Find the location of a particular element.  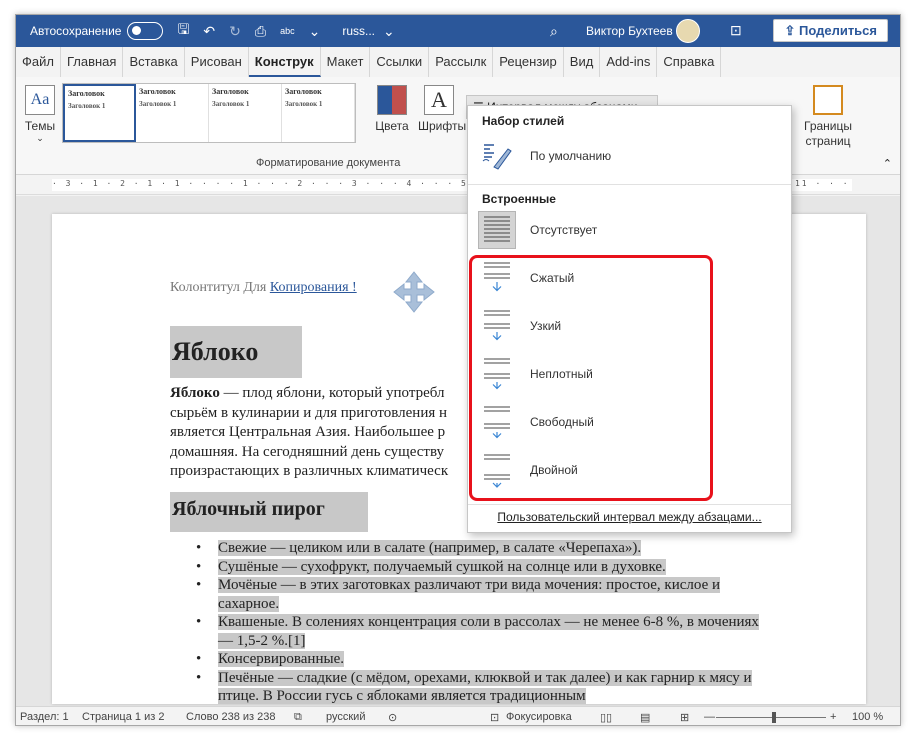

focus-icon: ⊡ is located at coordinates (494, 717).